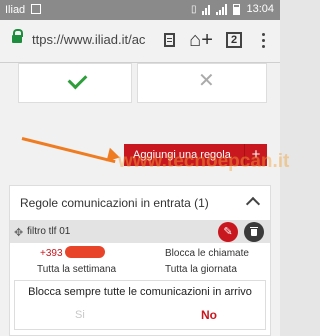 This screenshot has width=320, height=336. I want to click on tabs-button: 2, so click(234, 40).